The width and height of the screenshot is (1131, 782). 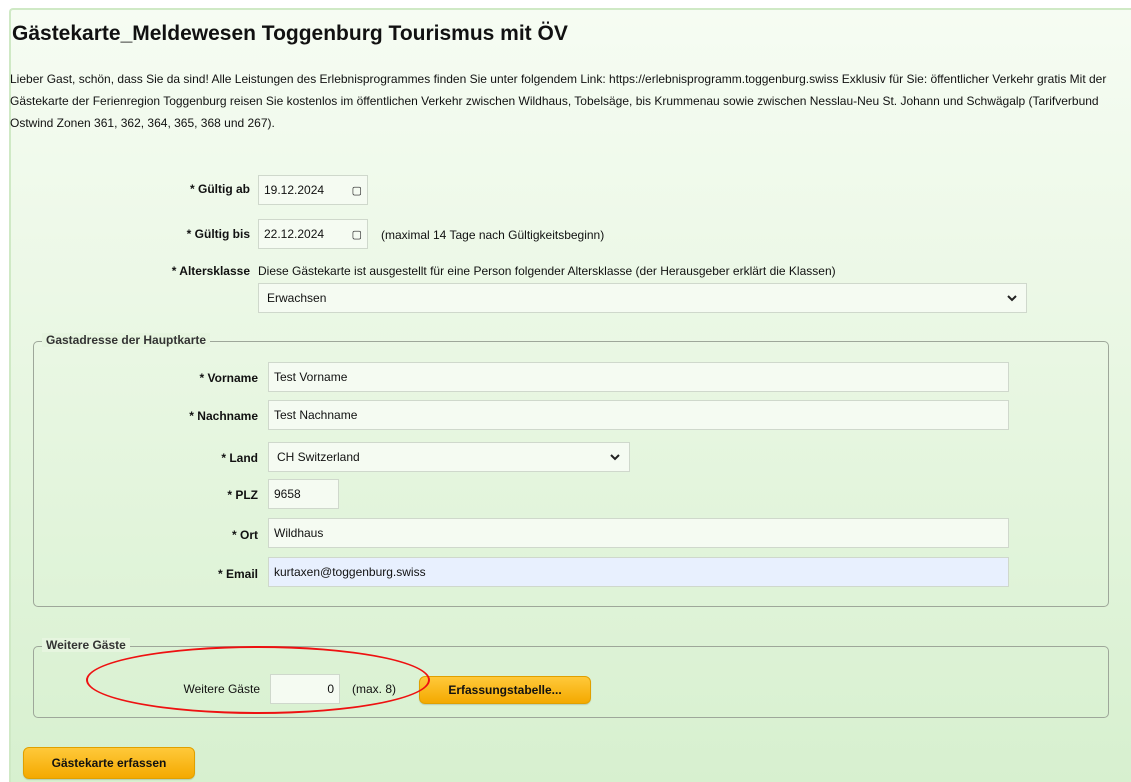 What do you see at coordinates (223, 416) in the screenshot?
I see `lastname-label: * Nachname` at bounding box center [223, 416].